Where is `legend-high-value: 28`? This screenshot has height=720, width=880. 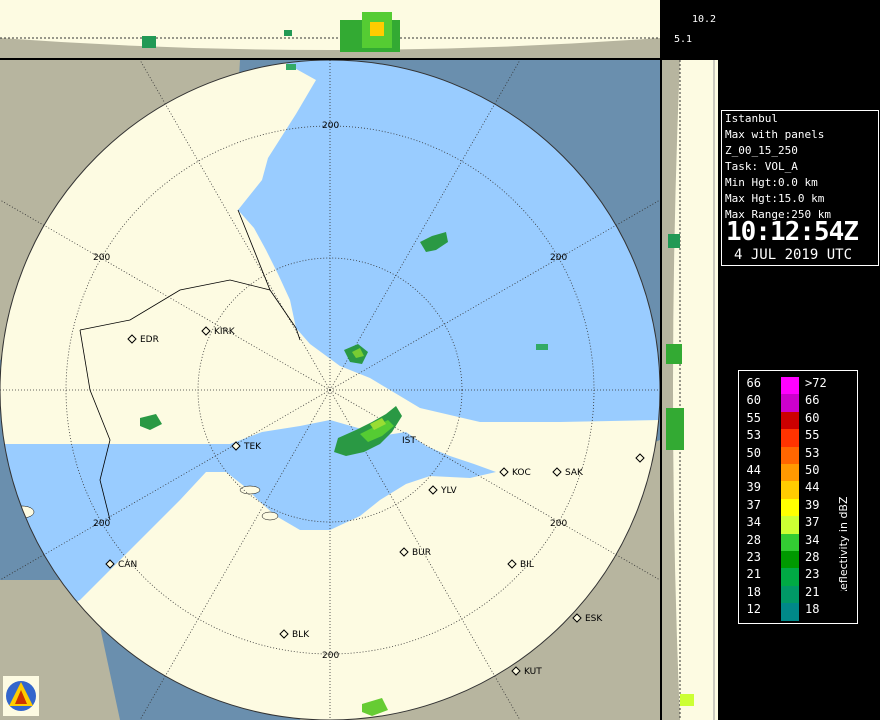 legend-high-value: 28 is located at coordinates (812, 557).